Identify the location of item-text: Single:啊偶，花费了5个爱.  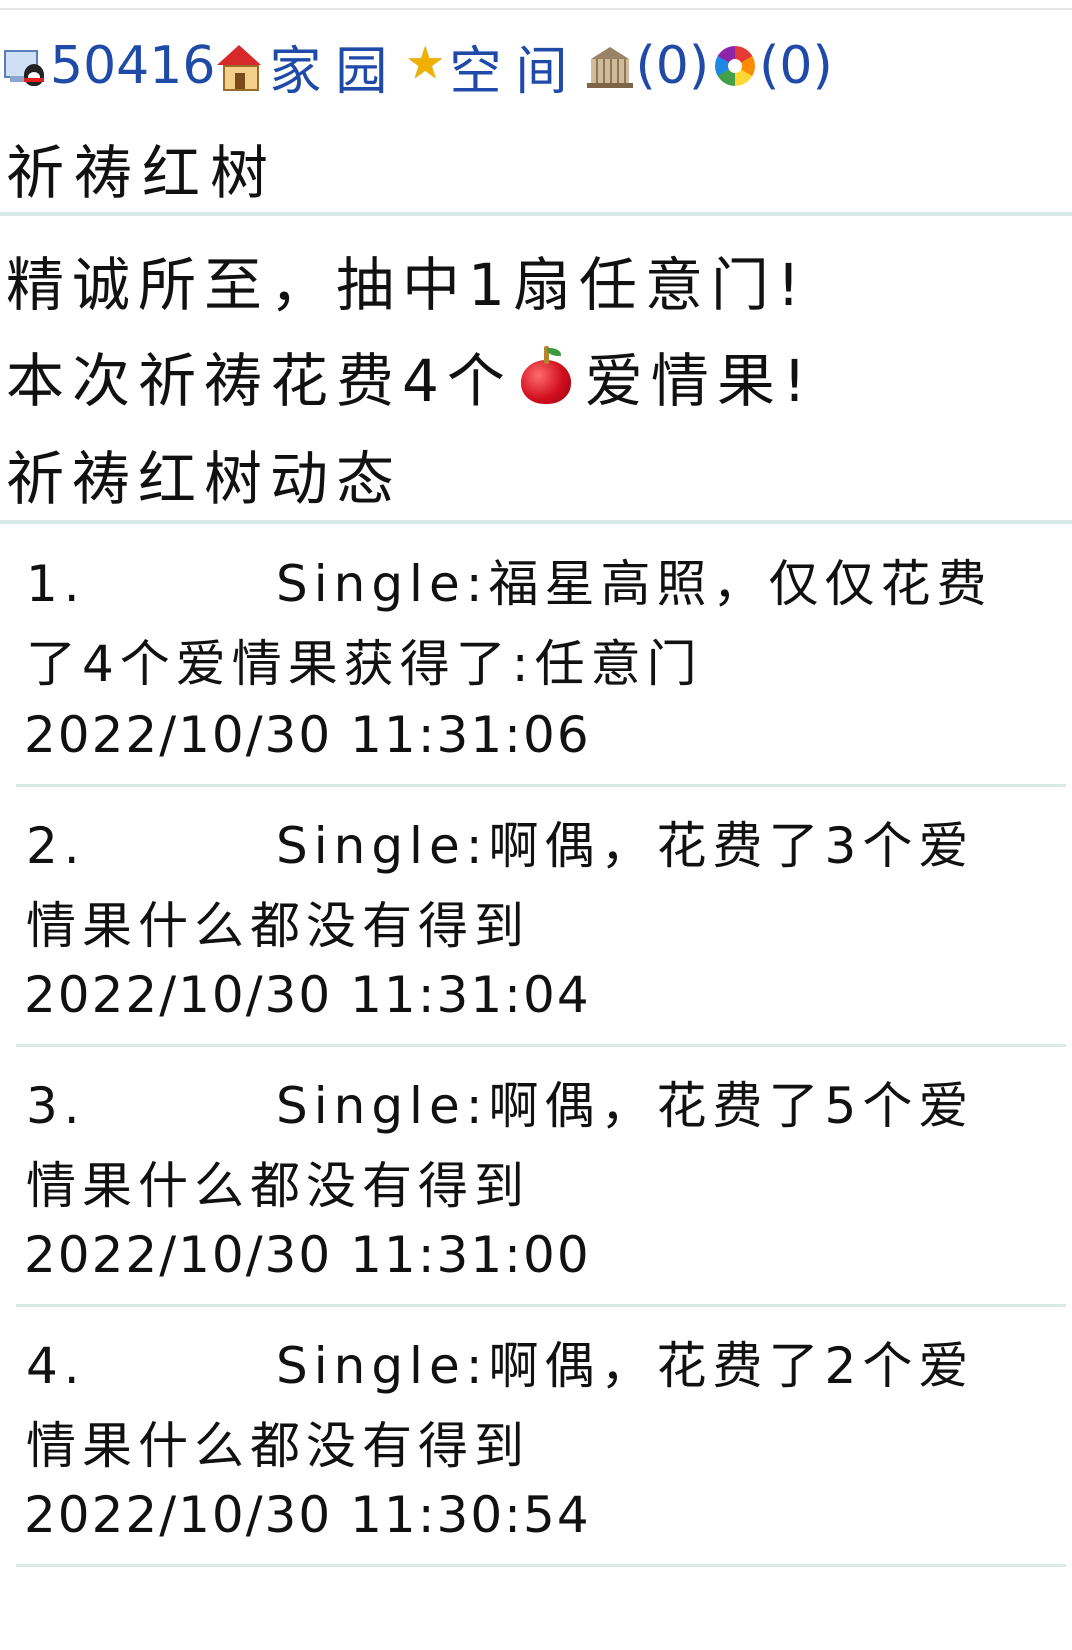
(625, 1106).